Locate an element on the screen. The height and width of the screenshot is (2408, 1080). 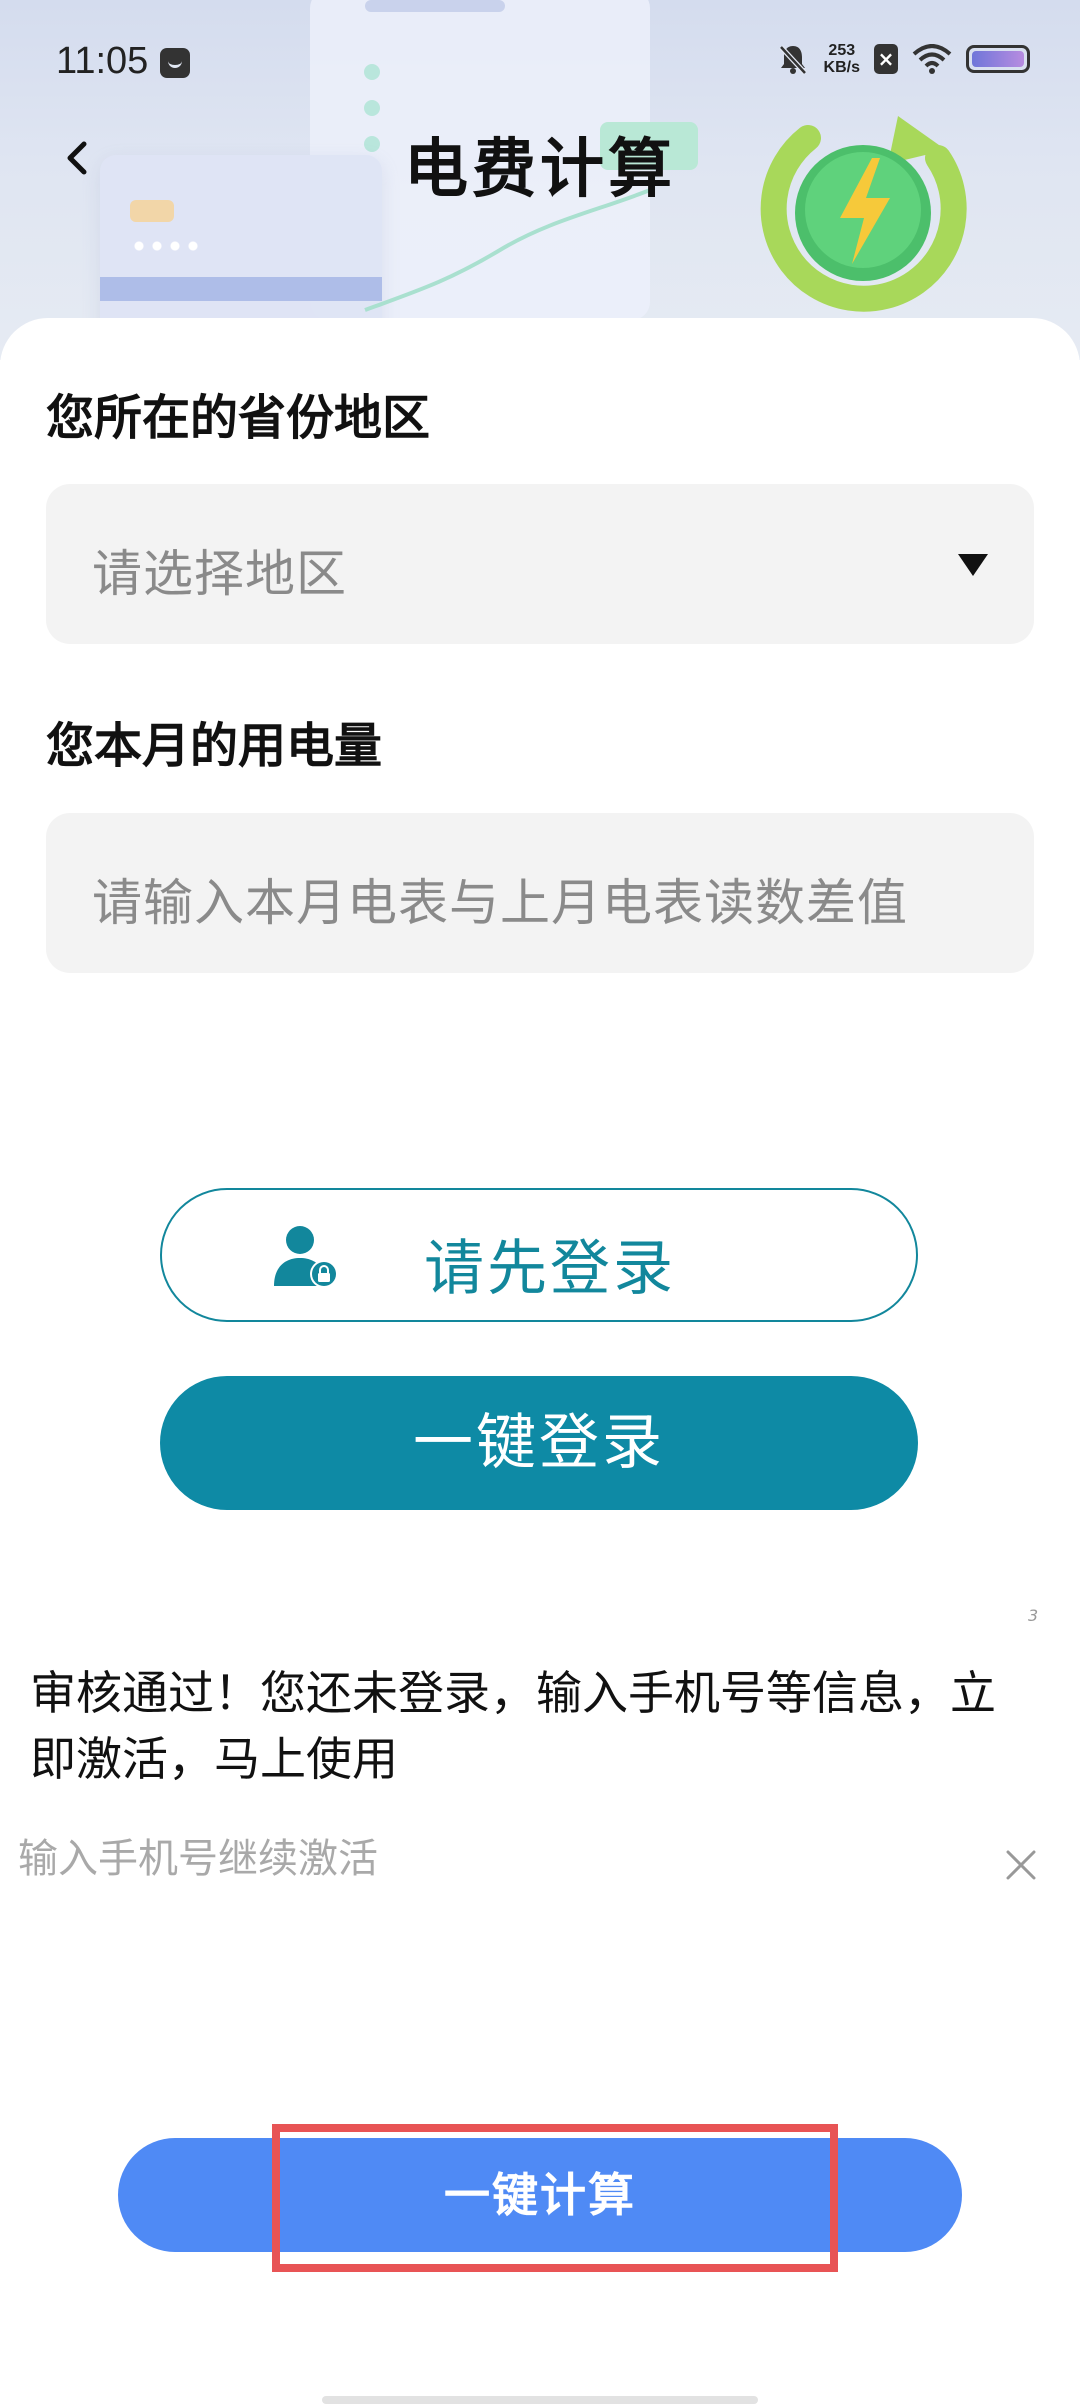
please-login-button: 请先登录 is located at coordinates (539, 1255).